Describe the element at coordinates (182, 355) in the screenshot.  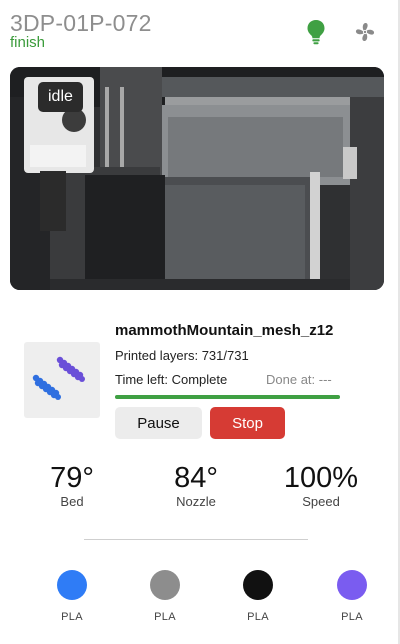
I see `printed-layers: Printed layers: 731/731` at that location.